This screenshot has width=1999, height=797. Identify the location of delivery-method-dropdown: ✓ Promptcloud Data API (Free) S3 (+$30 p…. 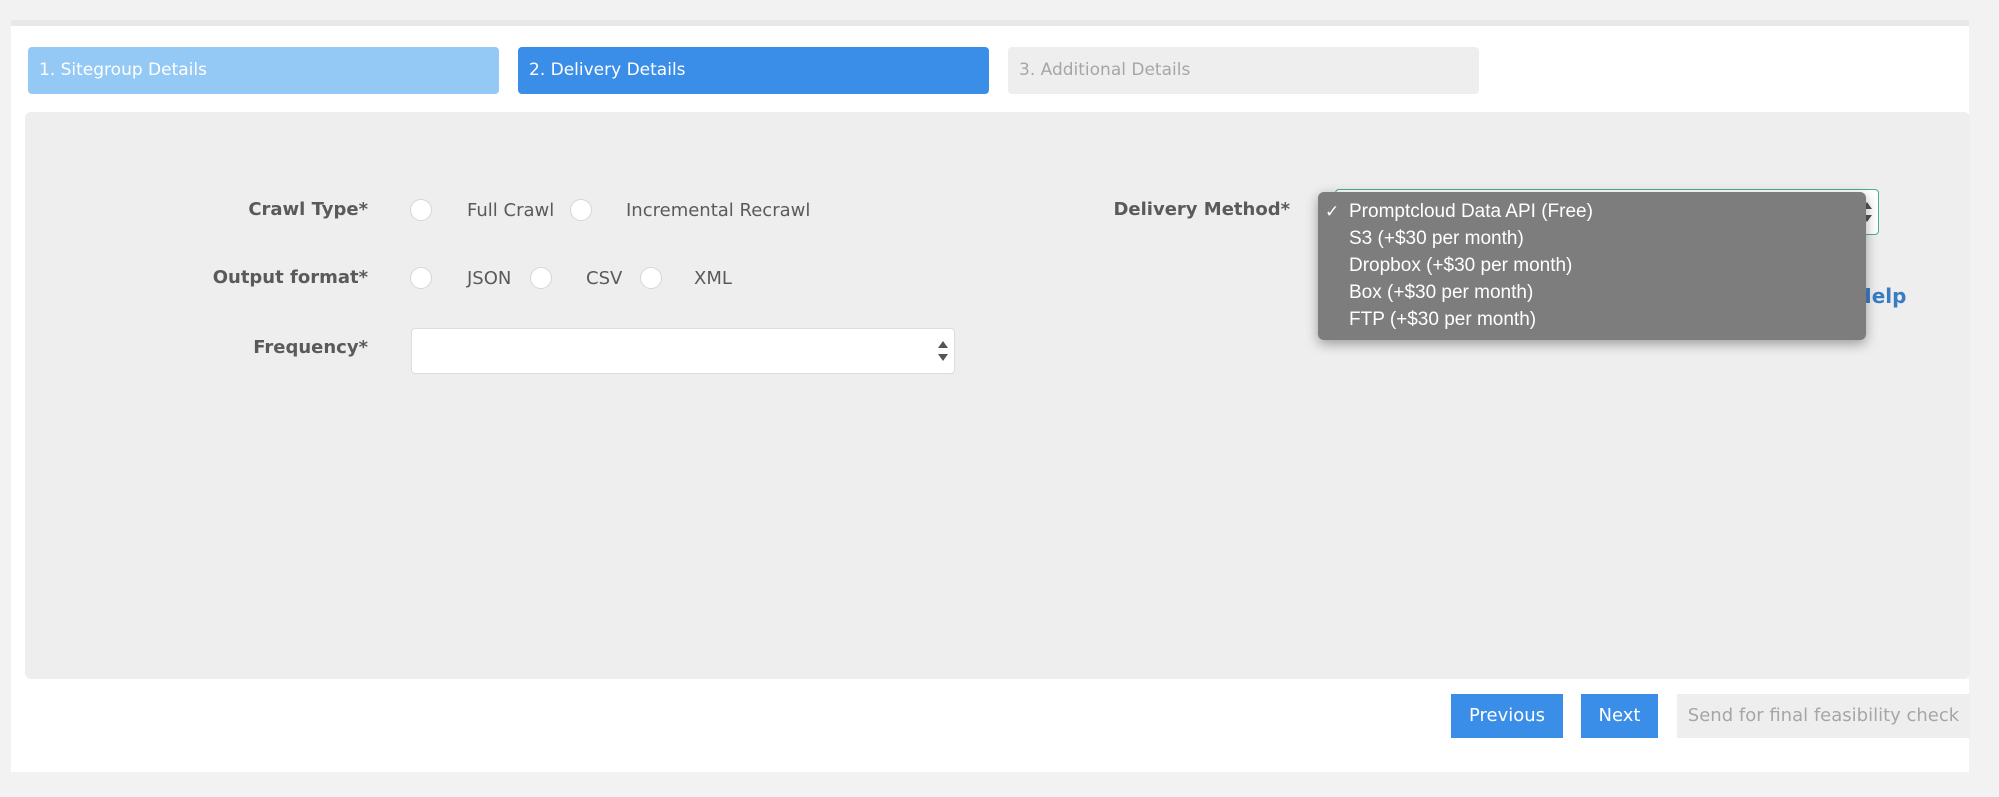
(1592, 266).